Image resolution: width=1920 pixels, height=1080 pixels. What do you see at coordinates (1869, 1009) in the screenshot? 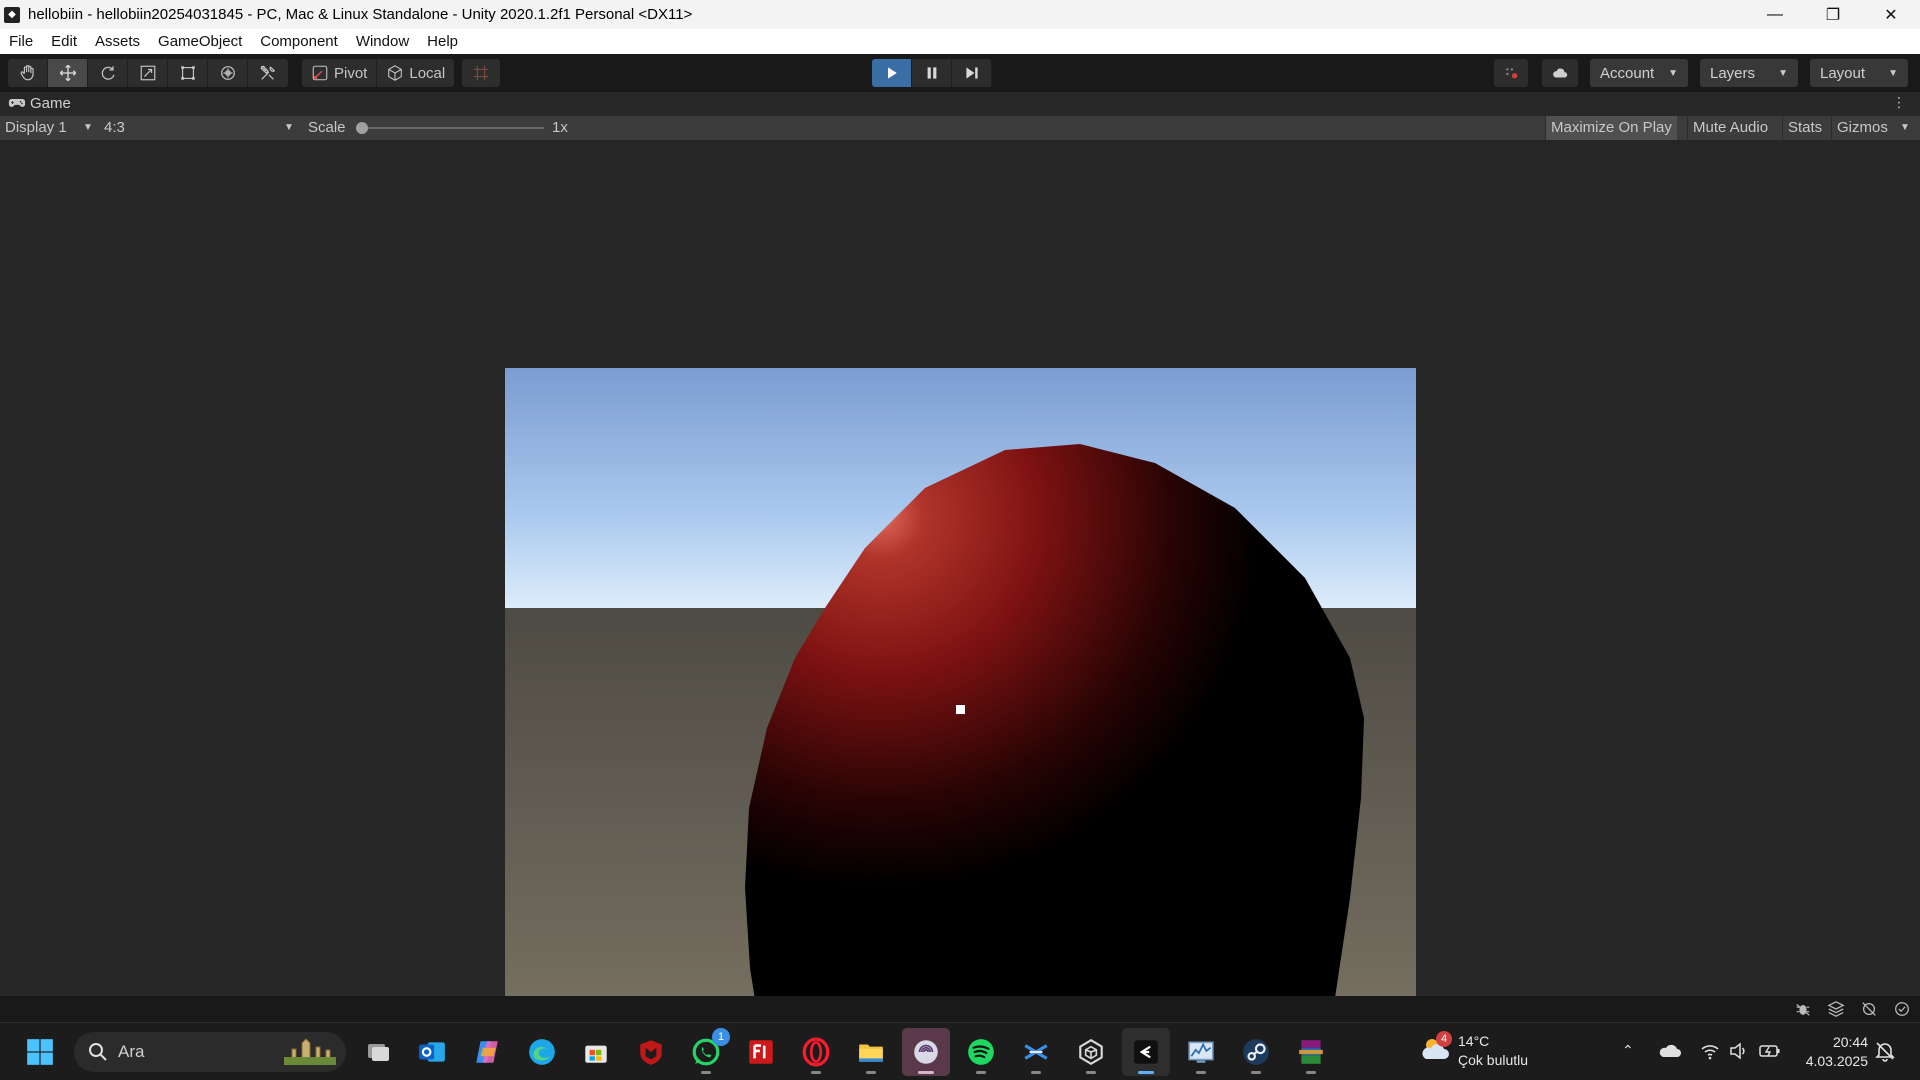
I see `lighting-icon` at bounding box center [1869, 1009].